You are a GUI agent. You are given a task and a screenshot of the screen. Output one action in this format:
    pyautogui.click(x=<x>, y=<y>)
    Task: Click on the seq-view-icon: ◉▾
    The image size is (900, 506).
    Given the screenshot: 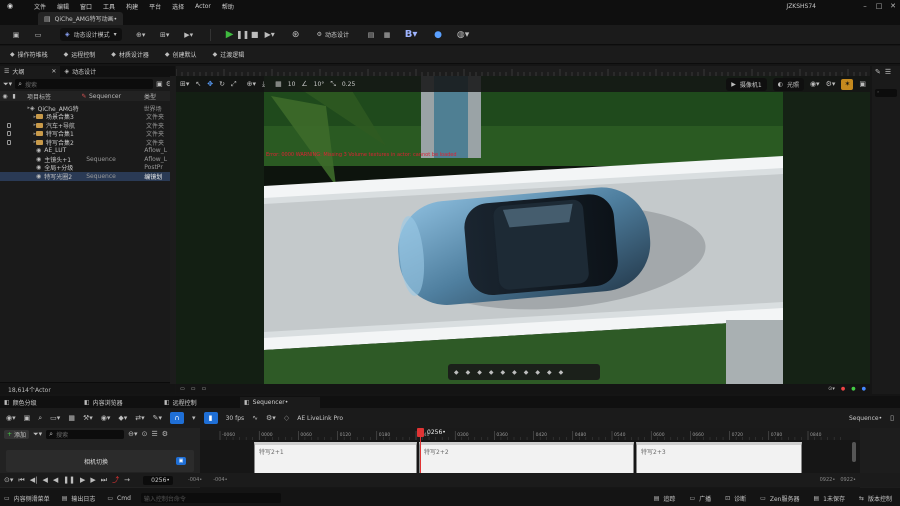 What is the action you would take?
    pyautogui.click(x=106, y=418)
    